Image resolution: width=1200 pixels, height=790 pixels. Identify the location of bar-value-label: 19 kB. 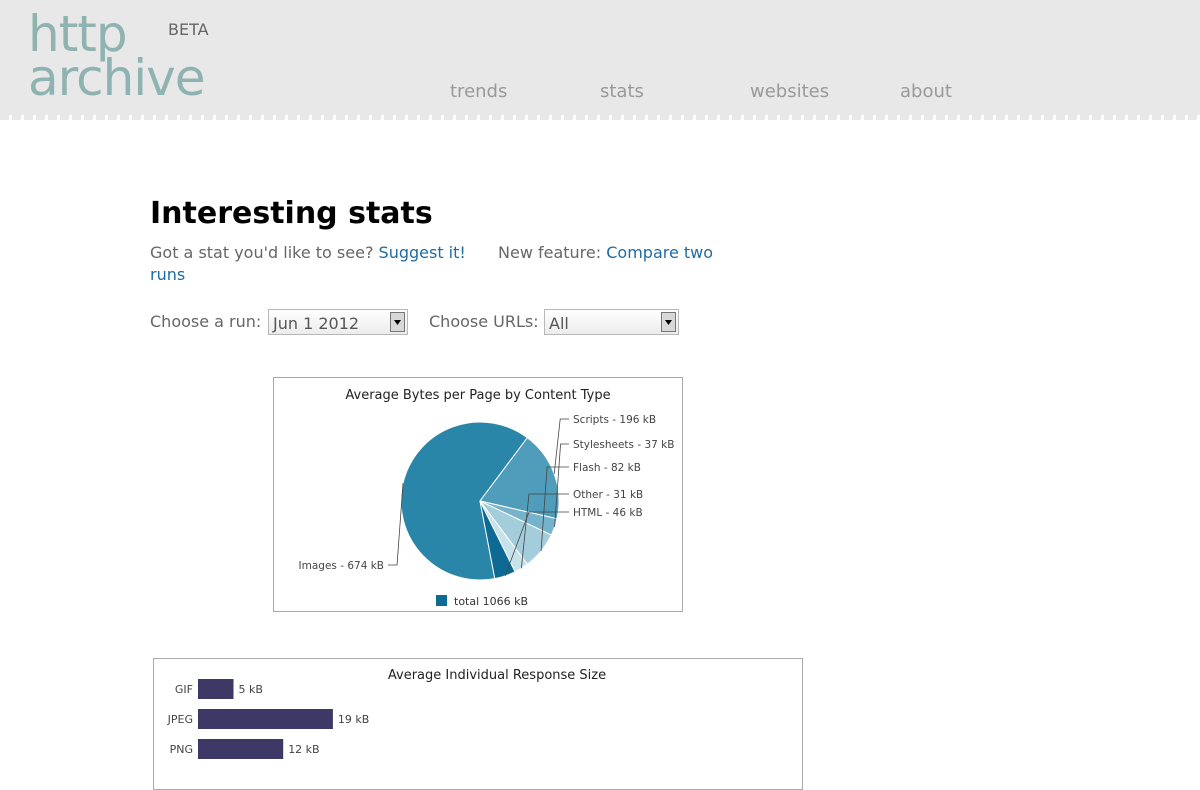
(353, 719).